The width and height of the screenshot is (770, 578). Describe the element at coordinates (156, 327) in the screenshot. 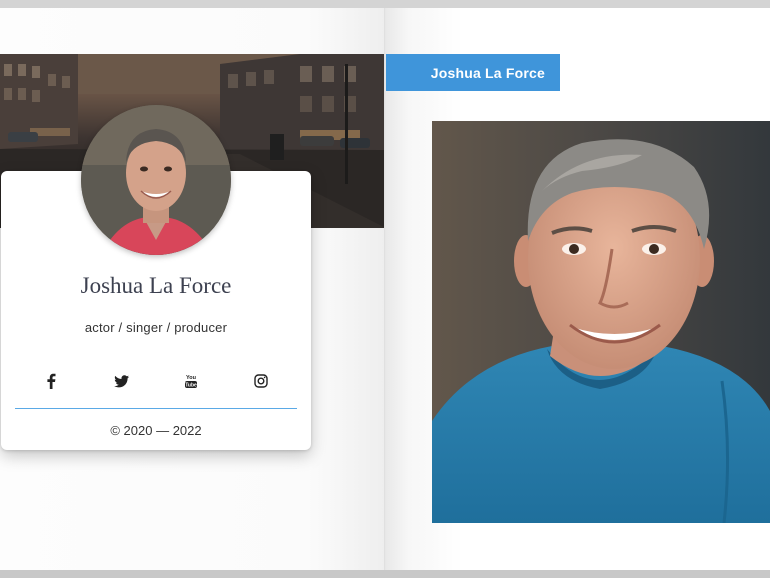

I see `profile-role: actor / singer / producer` at that location.